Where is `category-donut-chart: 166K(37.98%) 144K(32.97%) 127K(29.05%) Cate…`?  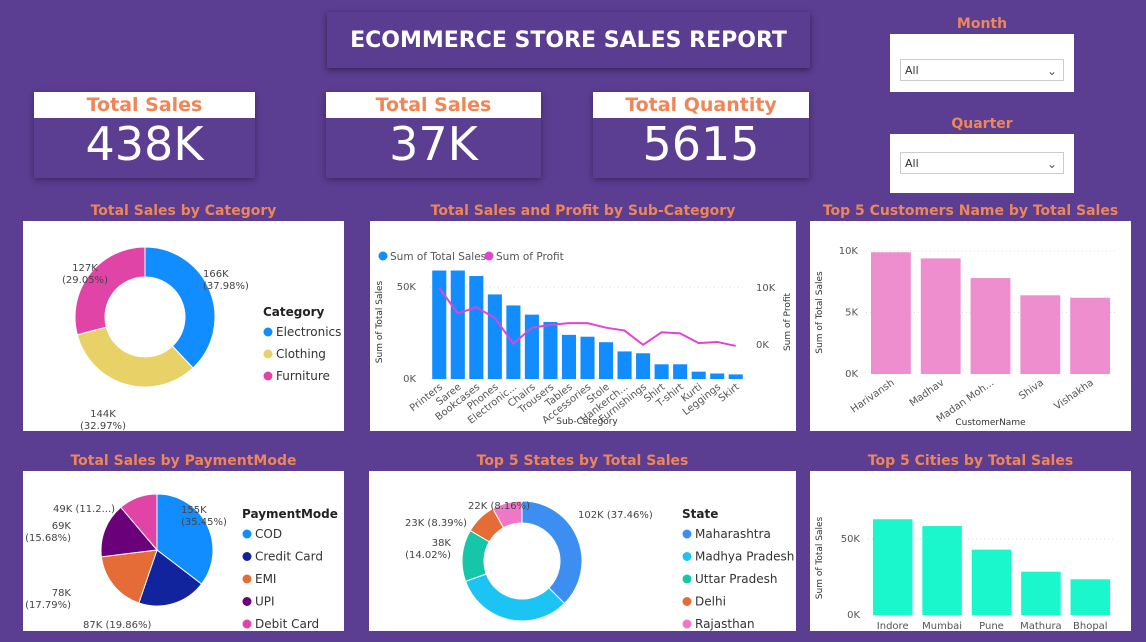
category-donut-chart: 166K(37.98%) 144K(32.97%) 127K(29.05%) Cate… is located at coordinates (201, 339).